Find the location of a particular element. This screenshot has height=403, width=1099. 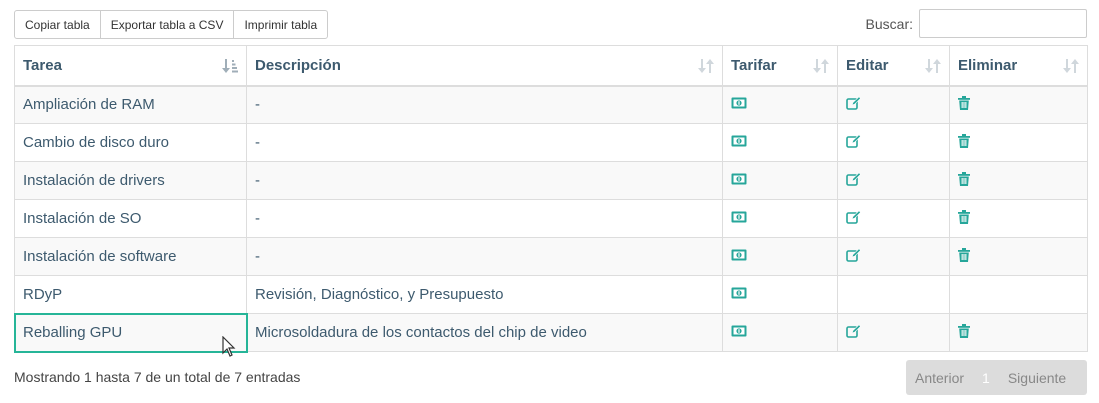

column-header-tarea: Tarea is located at coordinates (130, 66).